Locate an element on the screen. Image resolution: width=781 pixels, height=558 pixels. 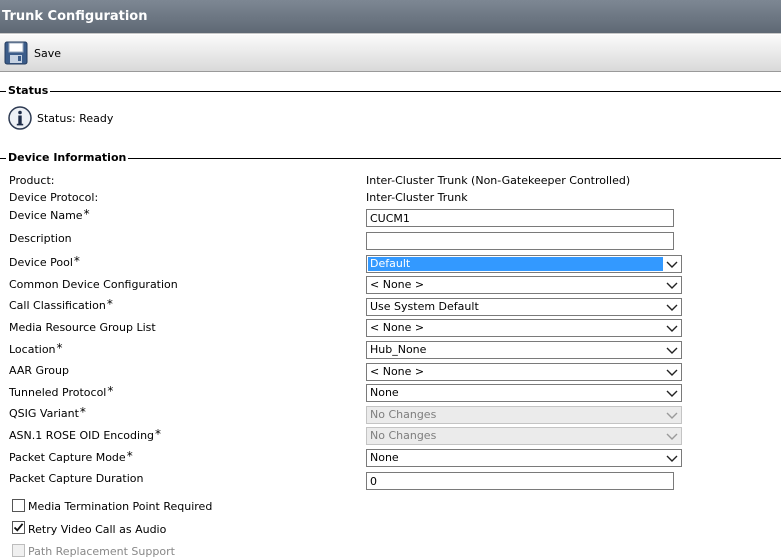
location-value: Hub_None is located at coordinates (398, 349).